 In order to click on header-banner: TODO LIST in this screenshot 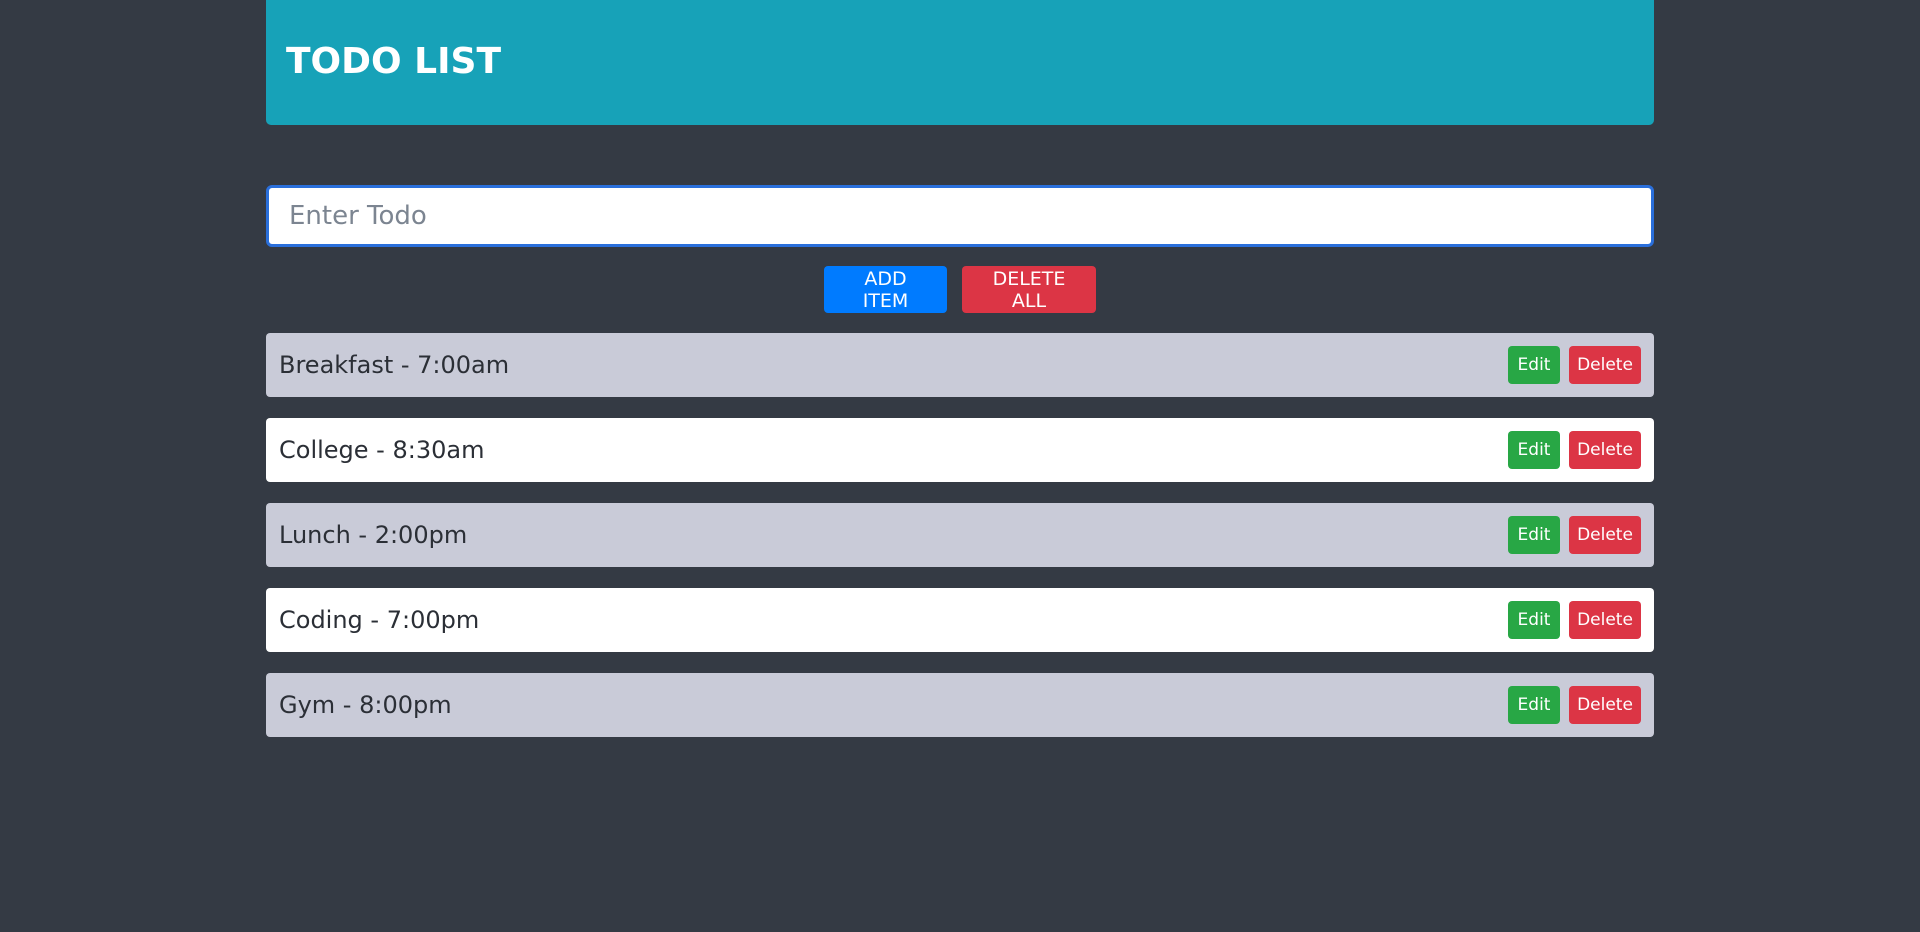, I will do `click(960, 62)`.